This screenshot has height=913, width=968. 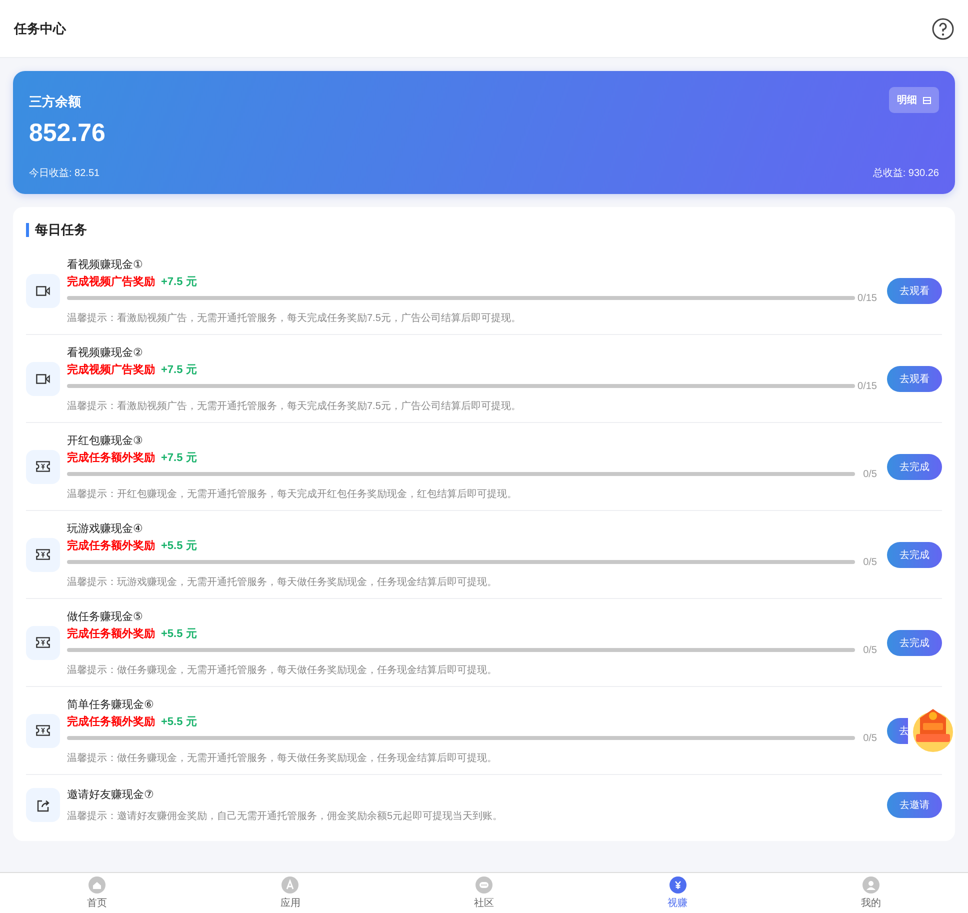 I want to click on nav-tab: 应用, so click(x=291, y=893).